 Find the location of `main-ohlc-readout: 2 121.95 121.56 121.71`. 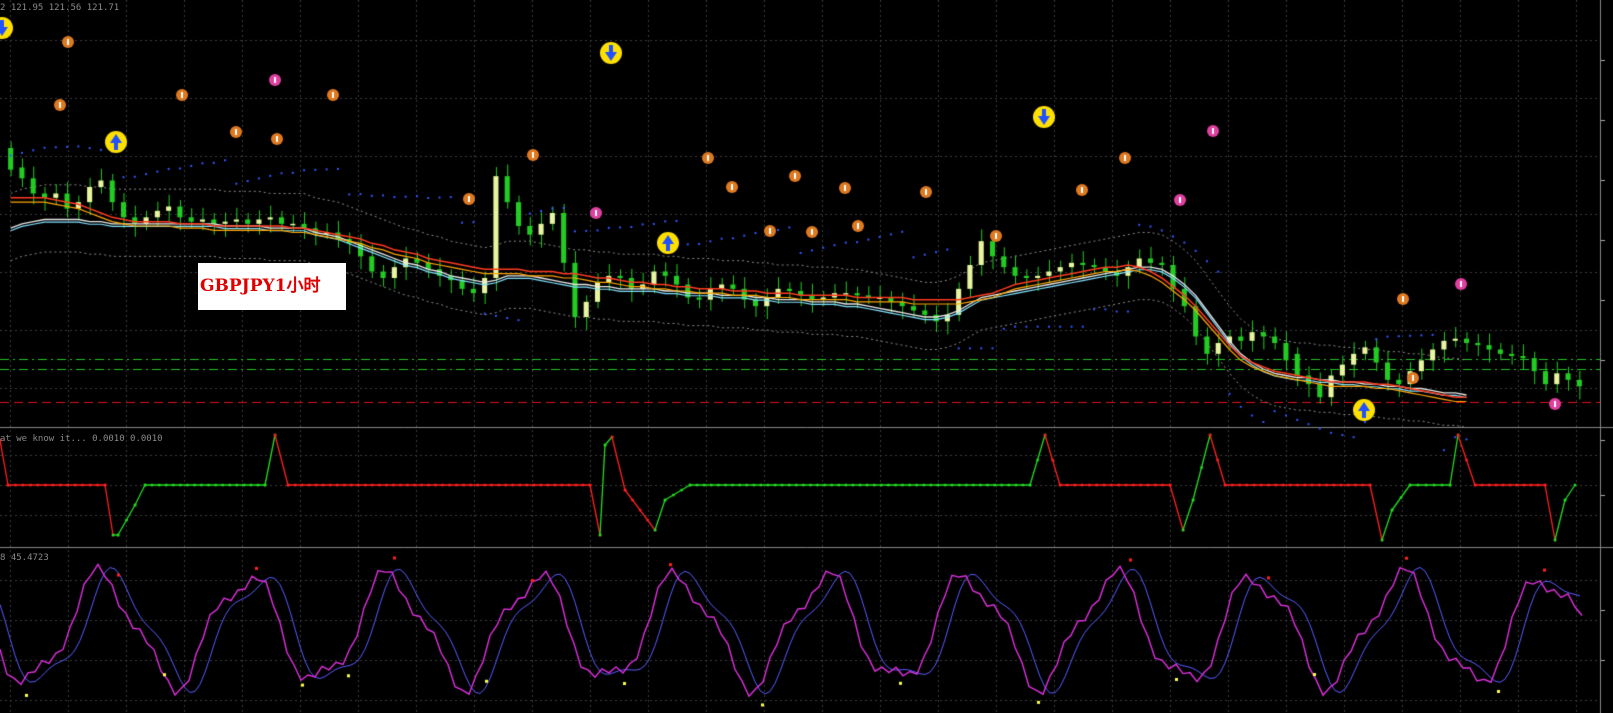

main-ohlc-readout: 2 121.95 121.56 121.71 is located at coordinates (60, 8).